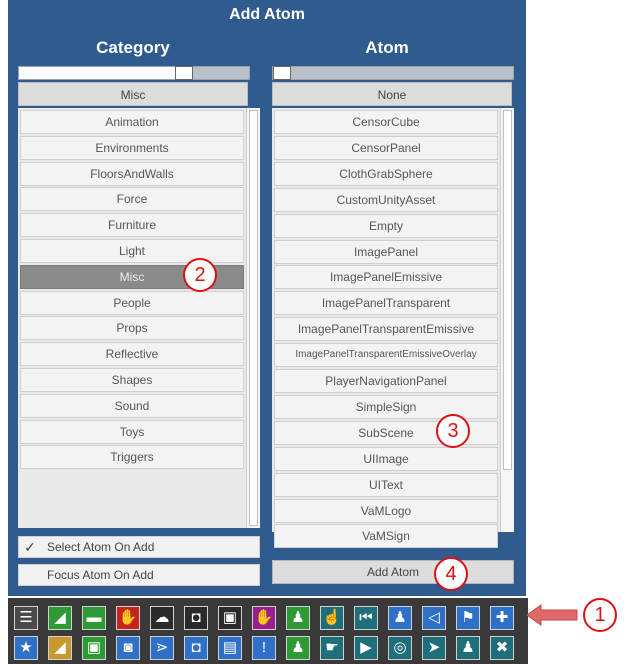 The height and width of the screenshot is (664, 624). I want to click on category-item: Force, so click(132, 199).